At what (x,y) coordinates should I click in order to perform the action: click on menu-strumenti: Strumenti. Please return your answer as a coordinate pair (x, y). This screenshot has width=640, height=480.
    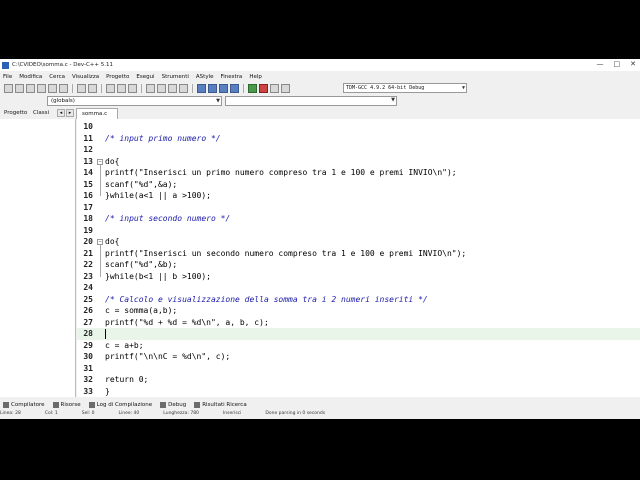
    Looking at the image, I should click on (175, 77).